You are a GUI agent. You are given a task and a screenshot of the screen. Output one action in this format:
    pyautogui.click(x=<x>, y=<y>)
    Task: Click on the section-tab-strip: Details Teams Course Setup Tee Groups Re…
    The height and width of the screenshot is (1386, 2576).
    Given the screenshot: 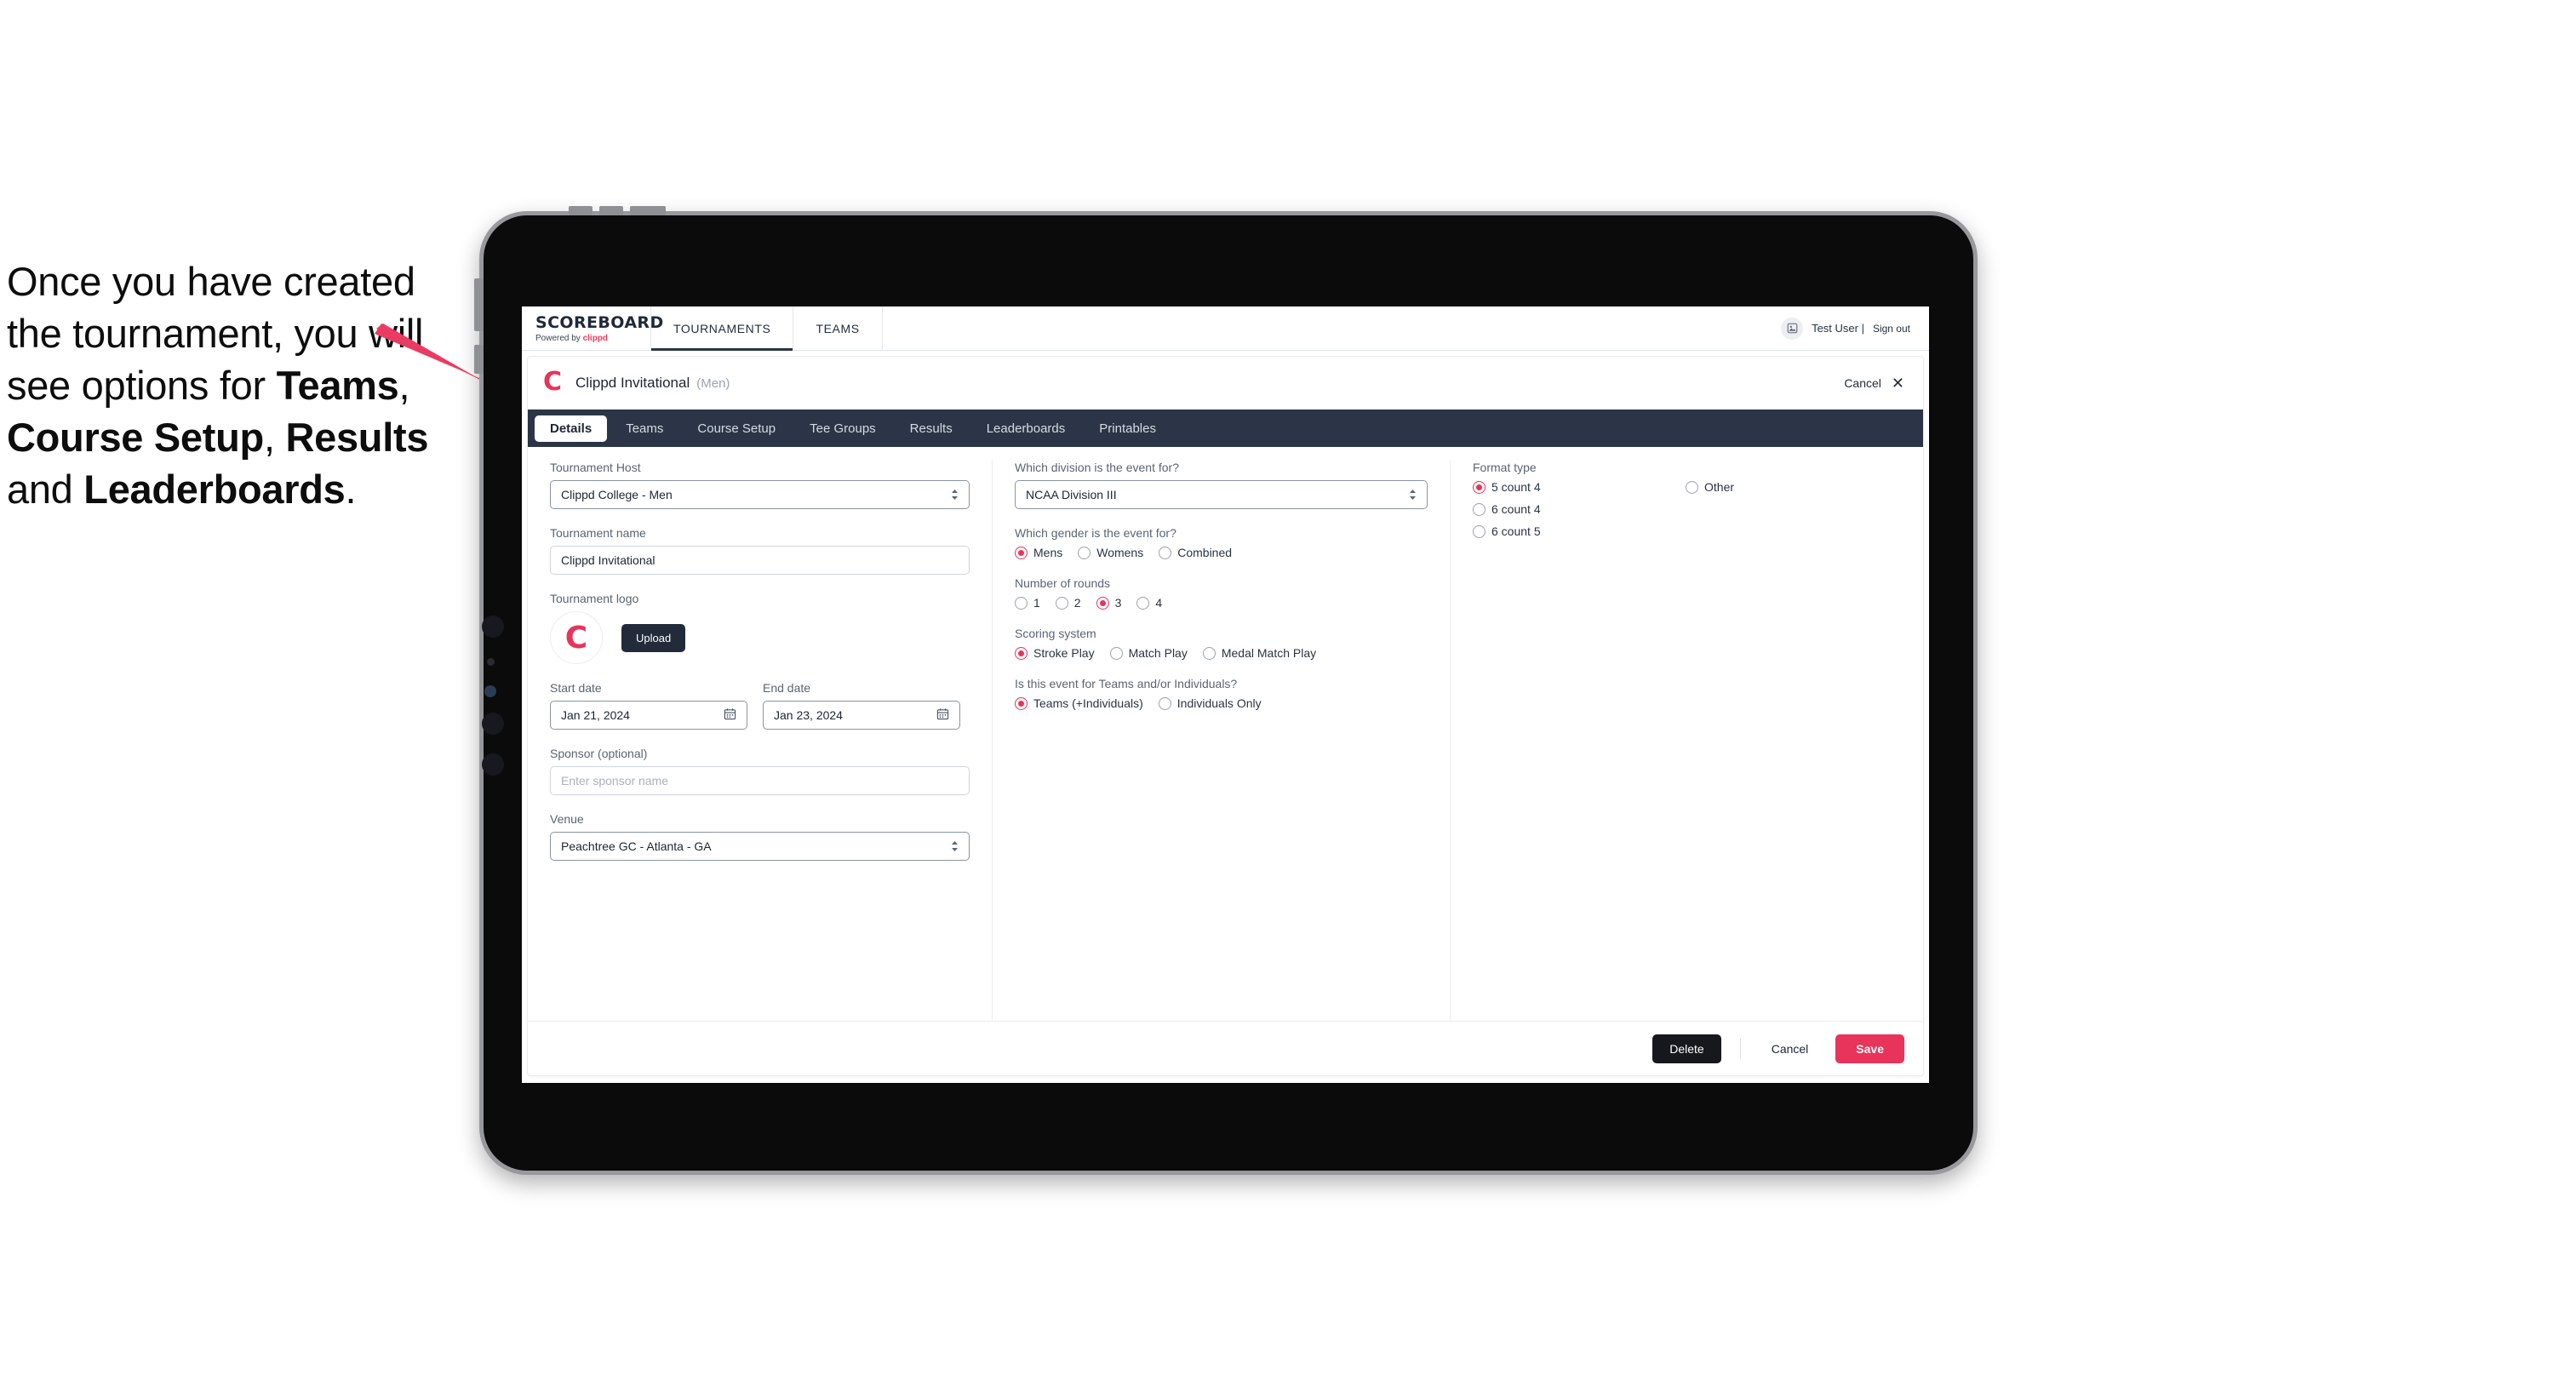 What is the action you would take?
    pyautogui.click(x=1225, y=428)
    